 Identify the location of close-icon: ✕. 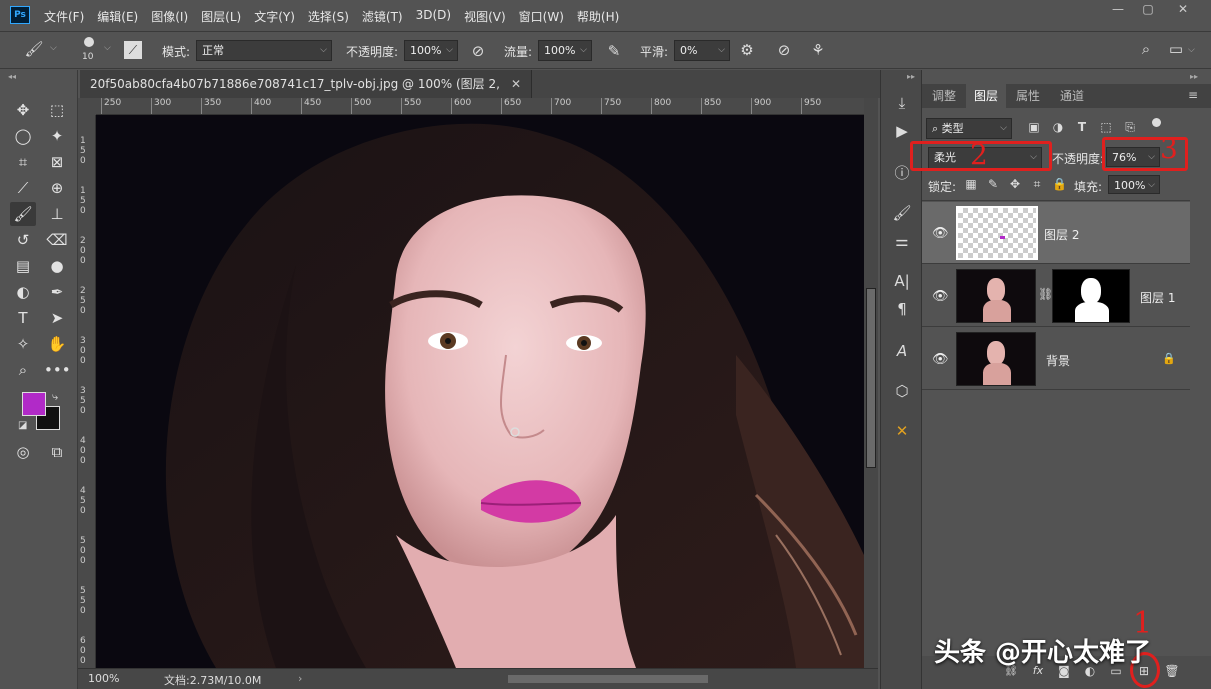
(1183, 11).